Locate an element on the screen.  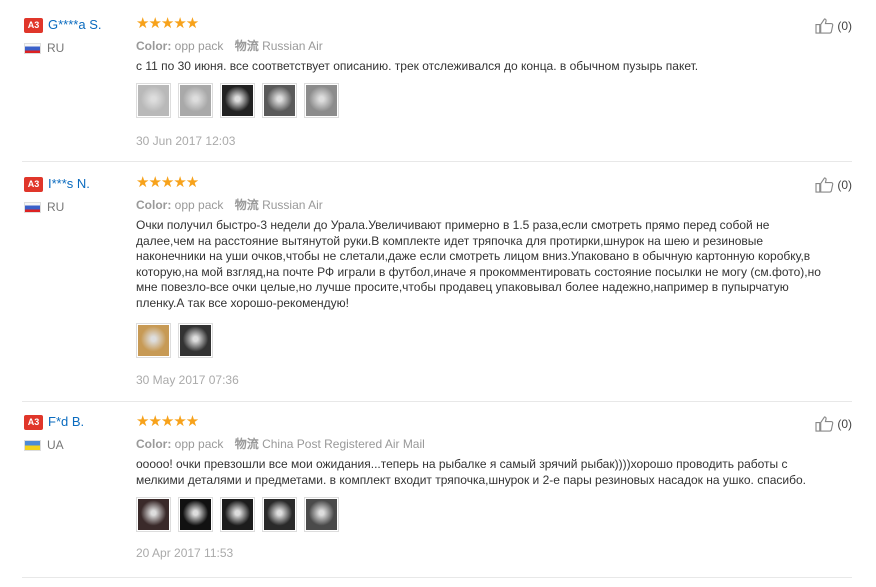
shipping-value: China Post Registered Air Mail is located at coordinates (343, 444).